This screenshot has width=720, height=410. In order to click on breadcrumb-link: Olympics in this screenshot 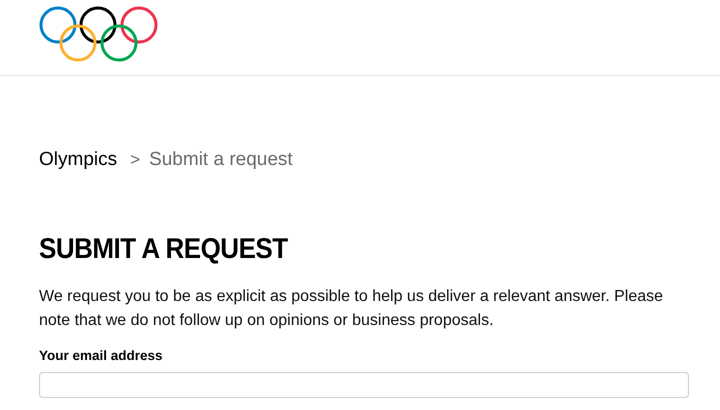, I will do `click(78, 160)`.